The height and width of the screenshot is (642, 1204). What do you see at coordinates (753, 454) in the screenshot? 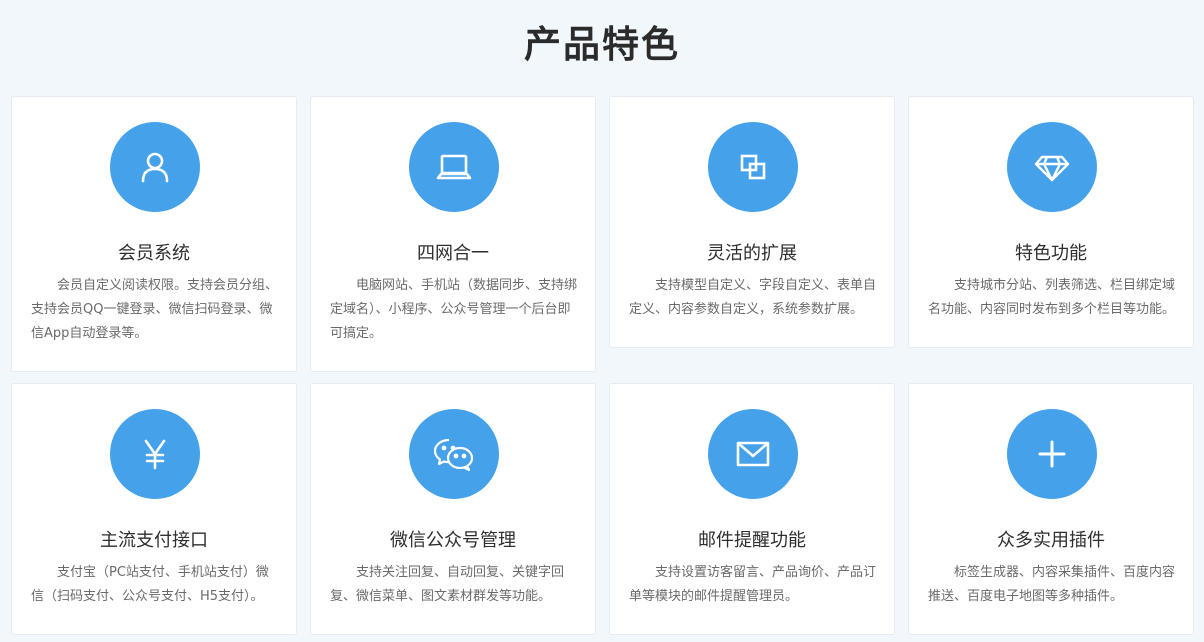
I see `mail-icon` at bounding box center [753, 454].